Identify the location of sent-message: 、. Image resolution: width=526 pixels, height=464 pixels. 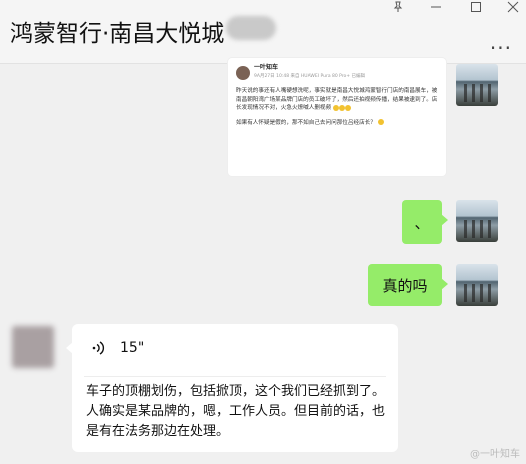
(425, 222).